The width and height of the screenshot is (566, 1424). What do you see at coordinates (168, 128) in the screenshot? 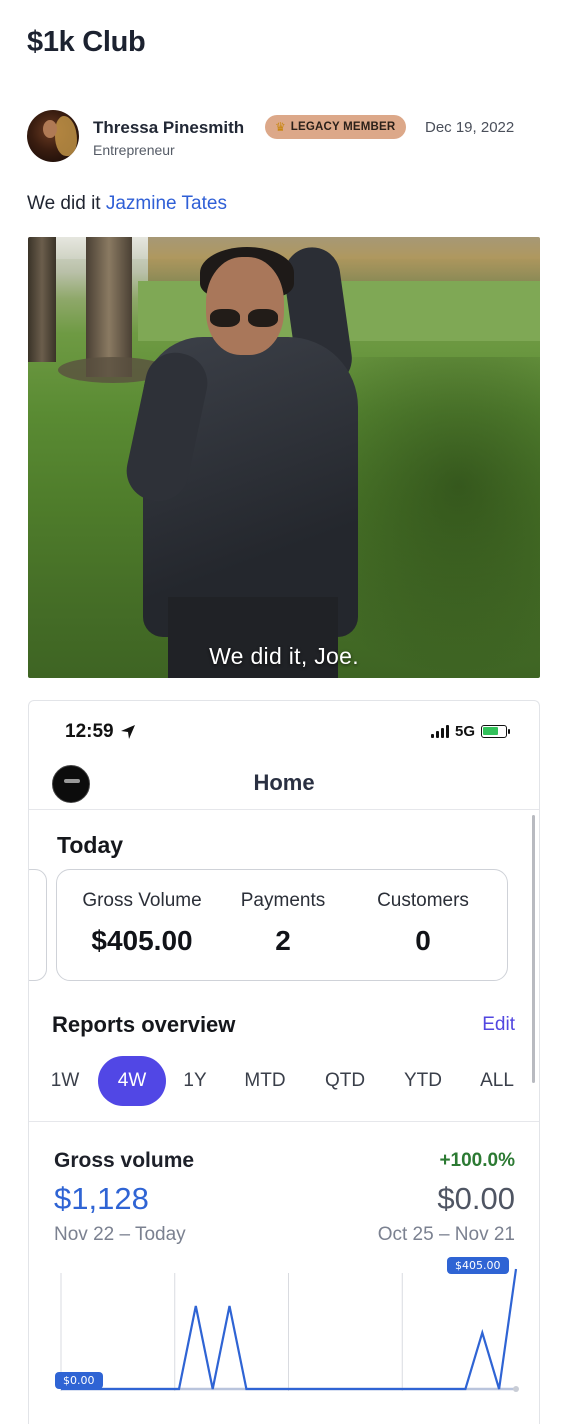
I see `author-name: Thressa Pinesmith` at bounding box center [168, 128].